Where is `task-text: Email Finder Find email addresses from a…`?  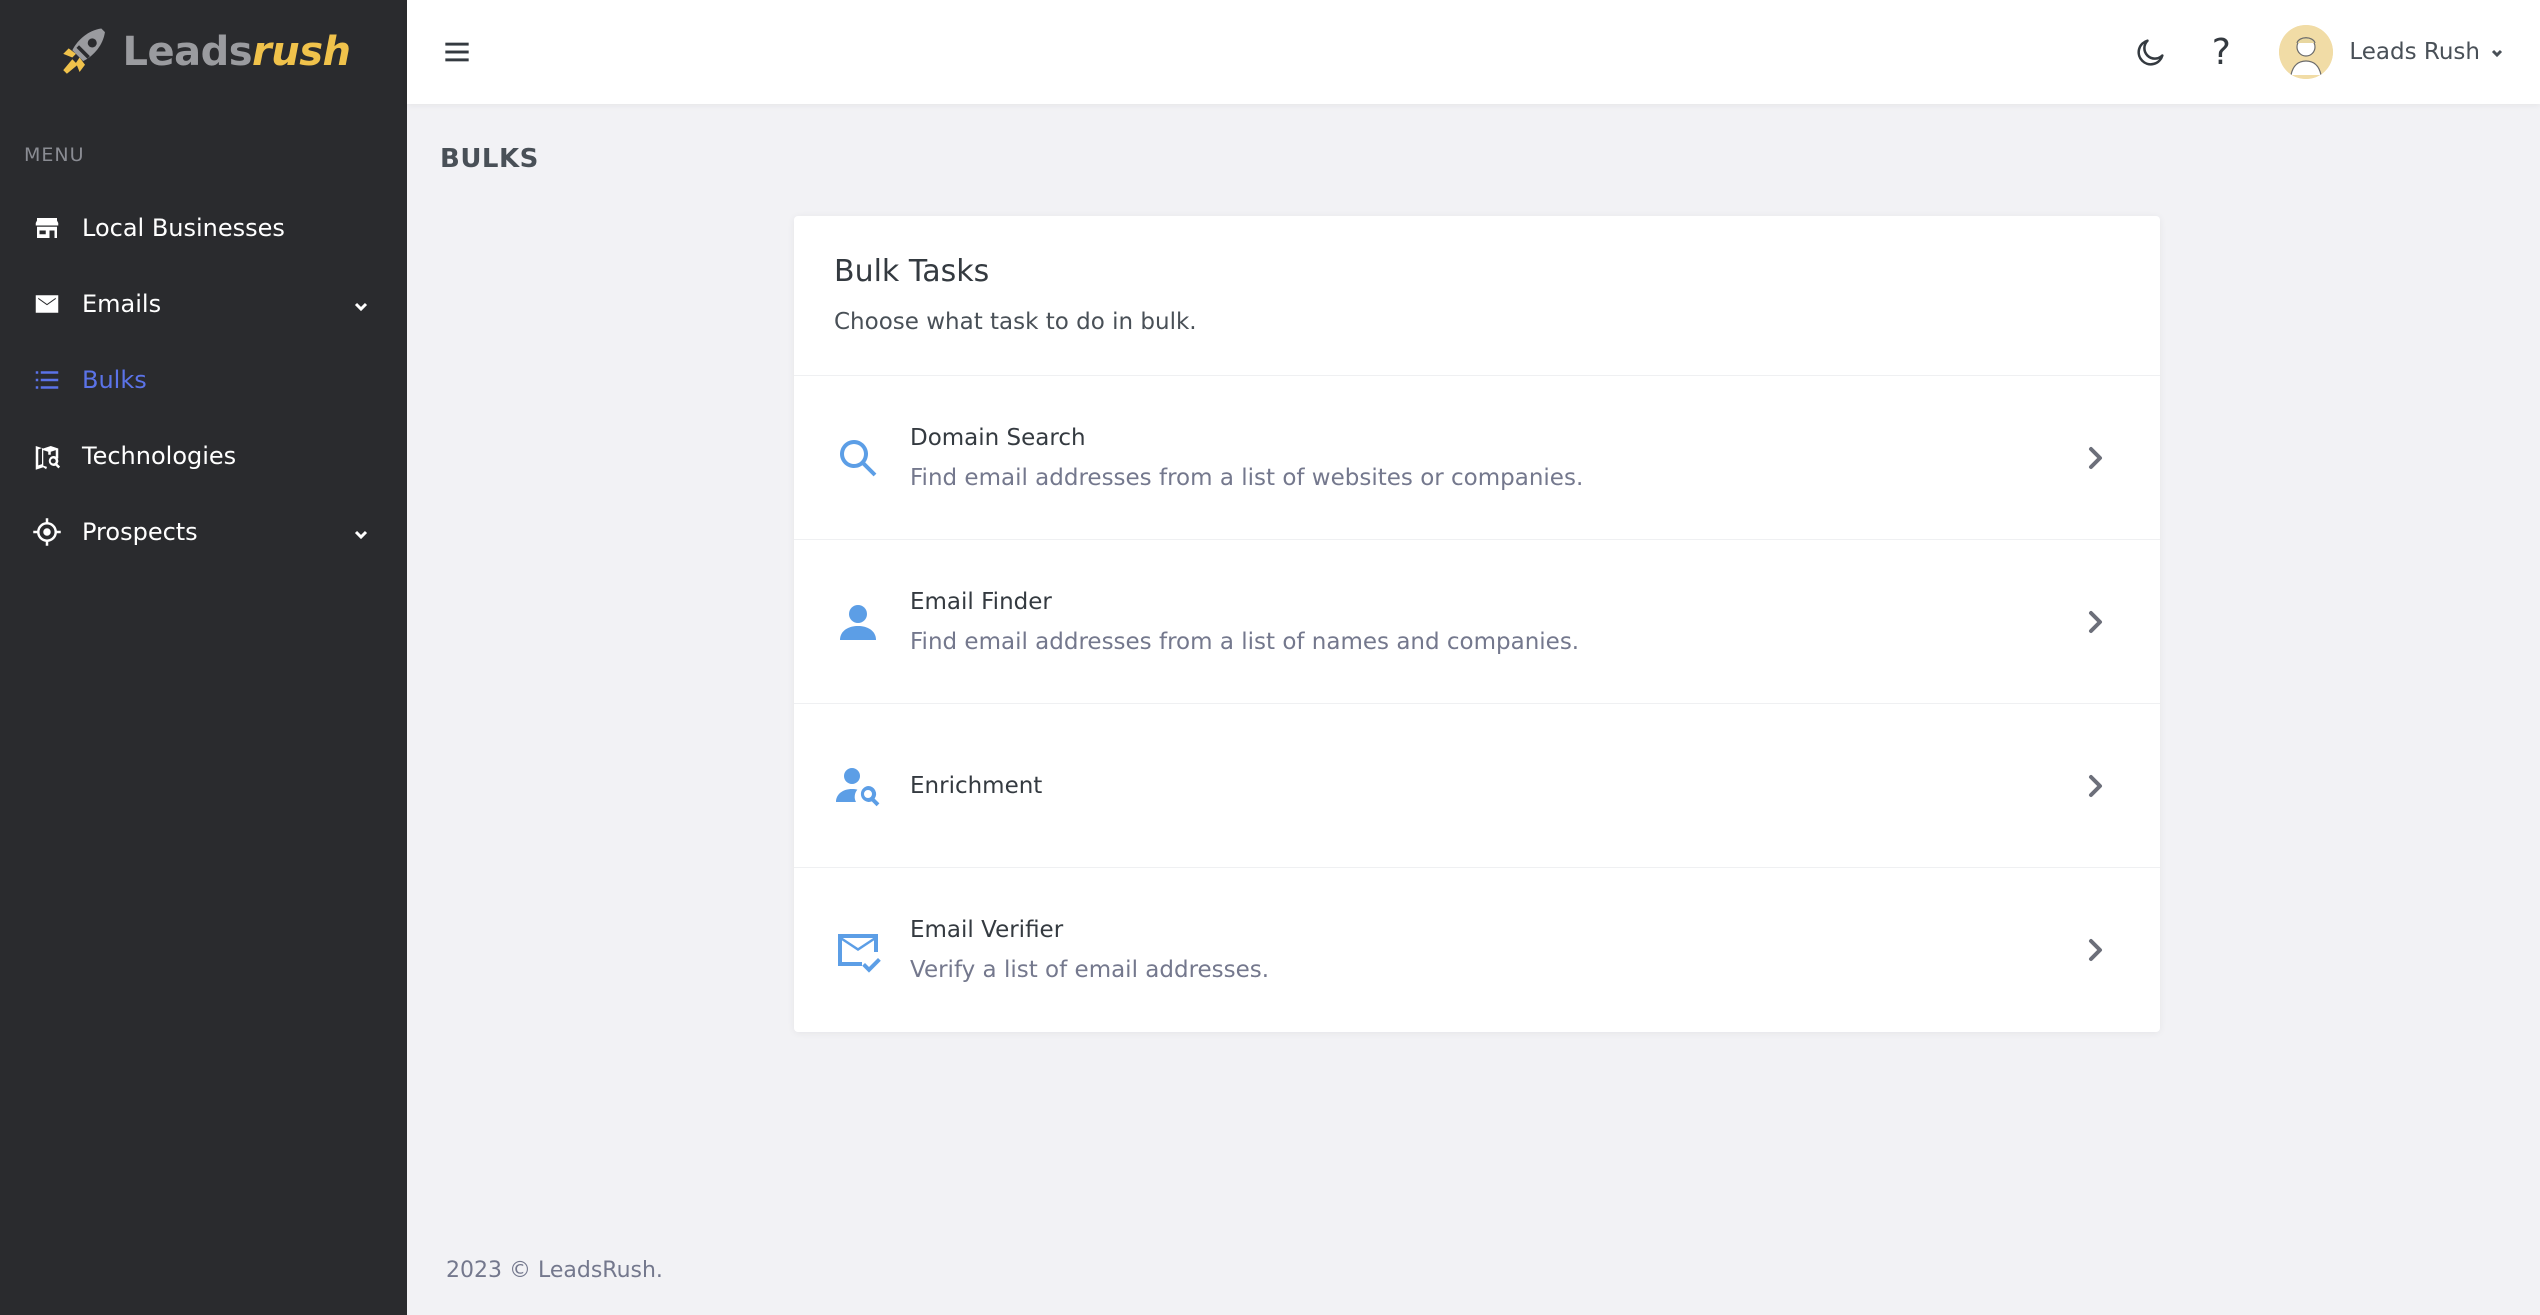
task-text: Email Finder Find email addresses from a… is located at coordinates (1495, 622).